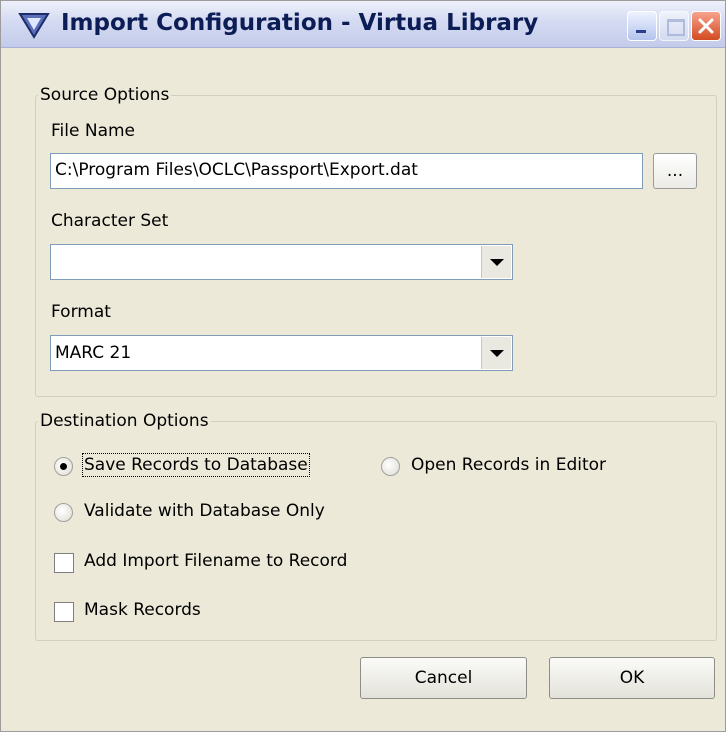 The width and height of the screenshot is (726, 732). Describe the element at coordinates (110, 221) in the screenshot. I see `character-set-label: Character Set` at that location.